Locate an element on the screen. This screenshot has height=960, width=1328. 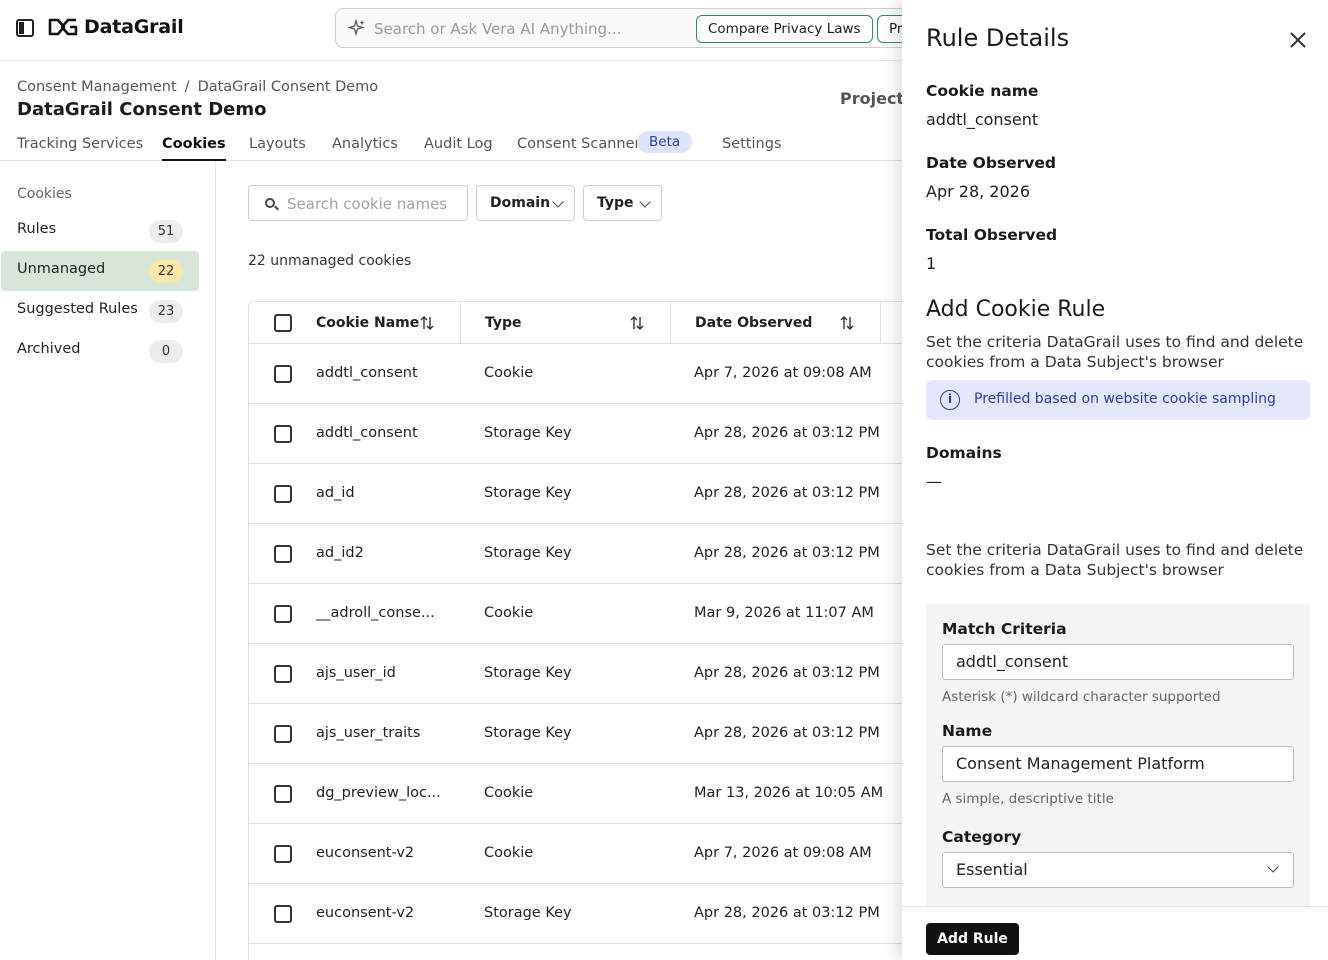
add-rule-button: Add Rule is located at coordinates (972, 939).